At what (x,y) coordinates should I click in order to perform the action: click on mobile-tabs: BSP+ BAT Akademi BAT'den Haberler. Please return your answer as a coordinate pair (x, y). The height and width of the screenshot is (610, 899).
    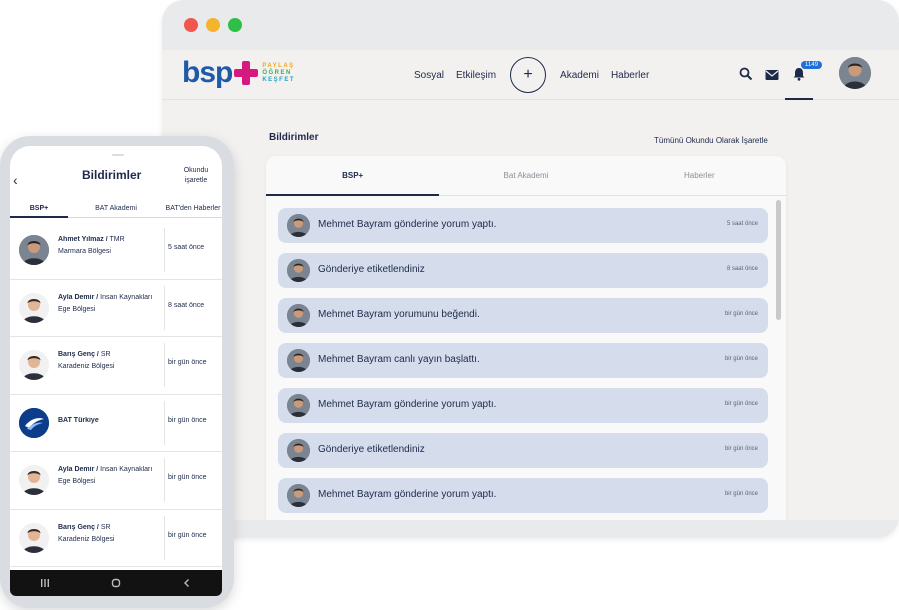
    Looking at the image, I should click on (116, 208).